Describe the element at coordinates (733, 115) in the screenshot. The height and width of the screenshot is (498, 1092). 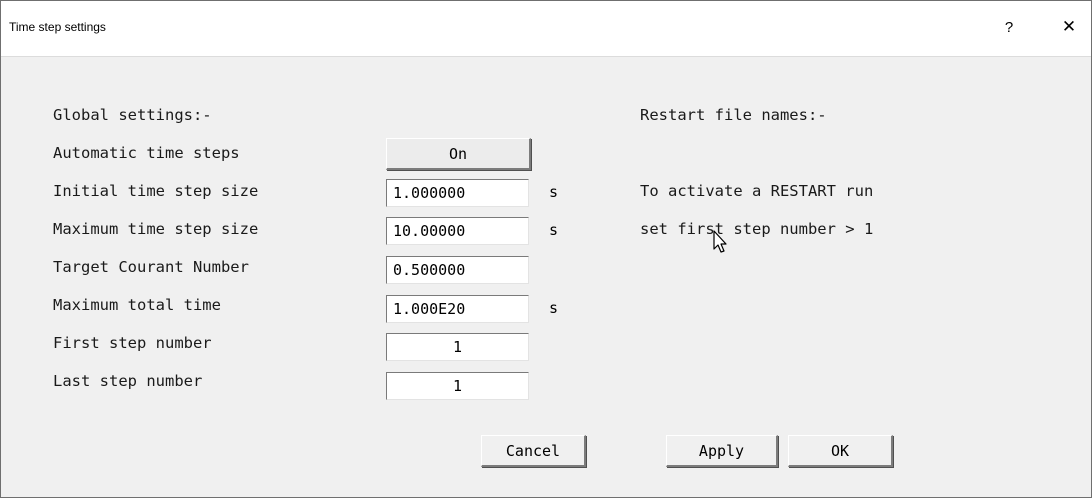
I see `restart-heading: Restart file names:-` at that location.